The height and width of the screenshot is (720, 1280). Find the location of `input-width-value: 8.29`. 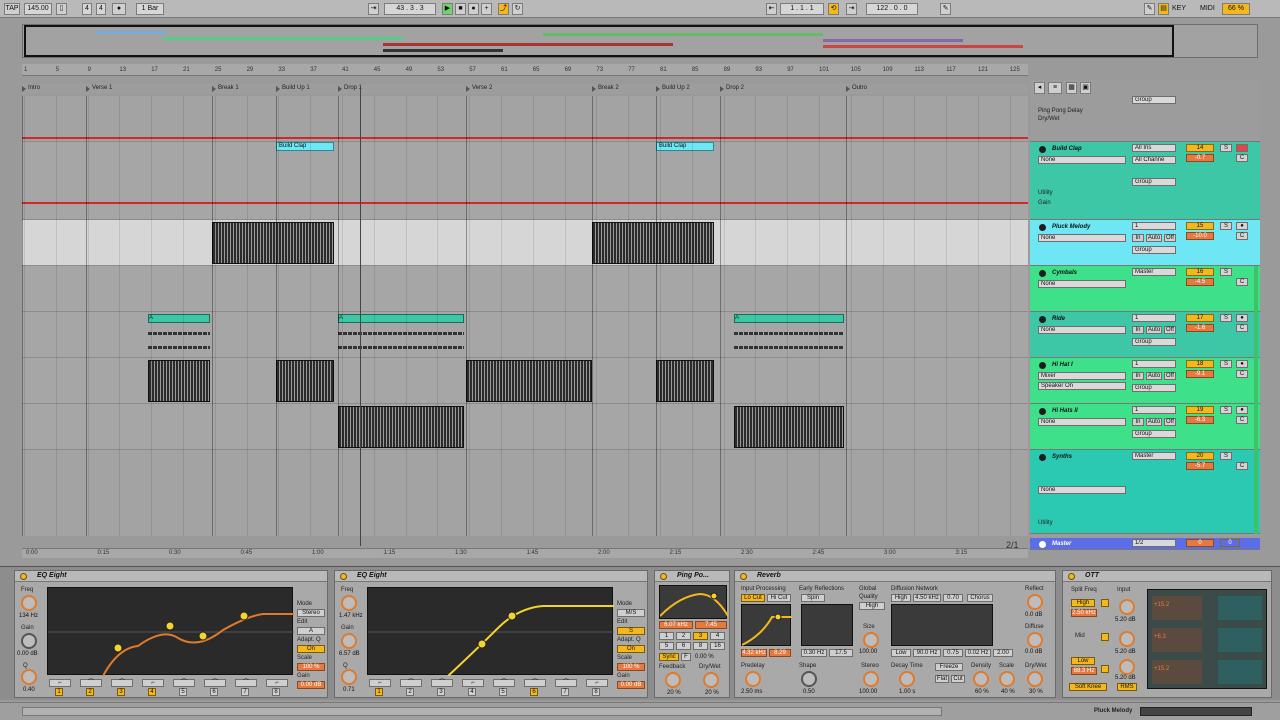

input-width-value: 8.29 is located at coordinates (780, 653).